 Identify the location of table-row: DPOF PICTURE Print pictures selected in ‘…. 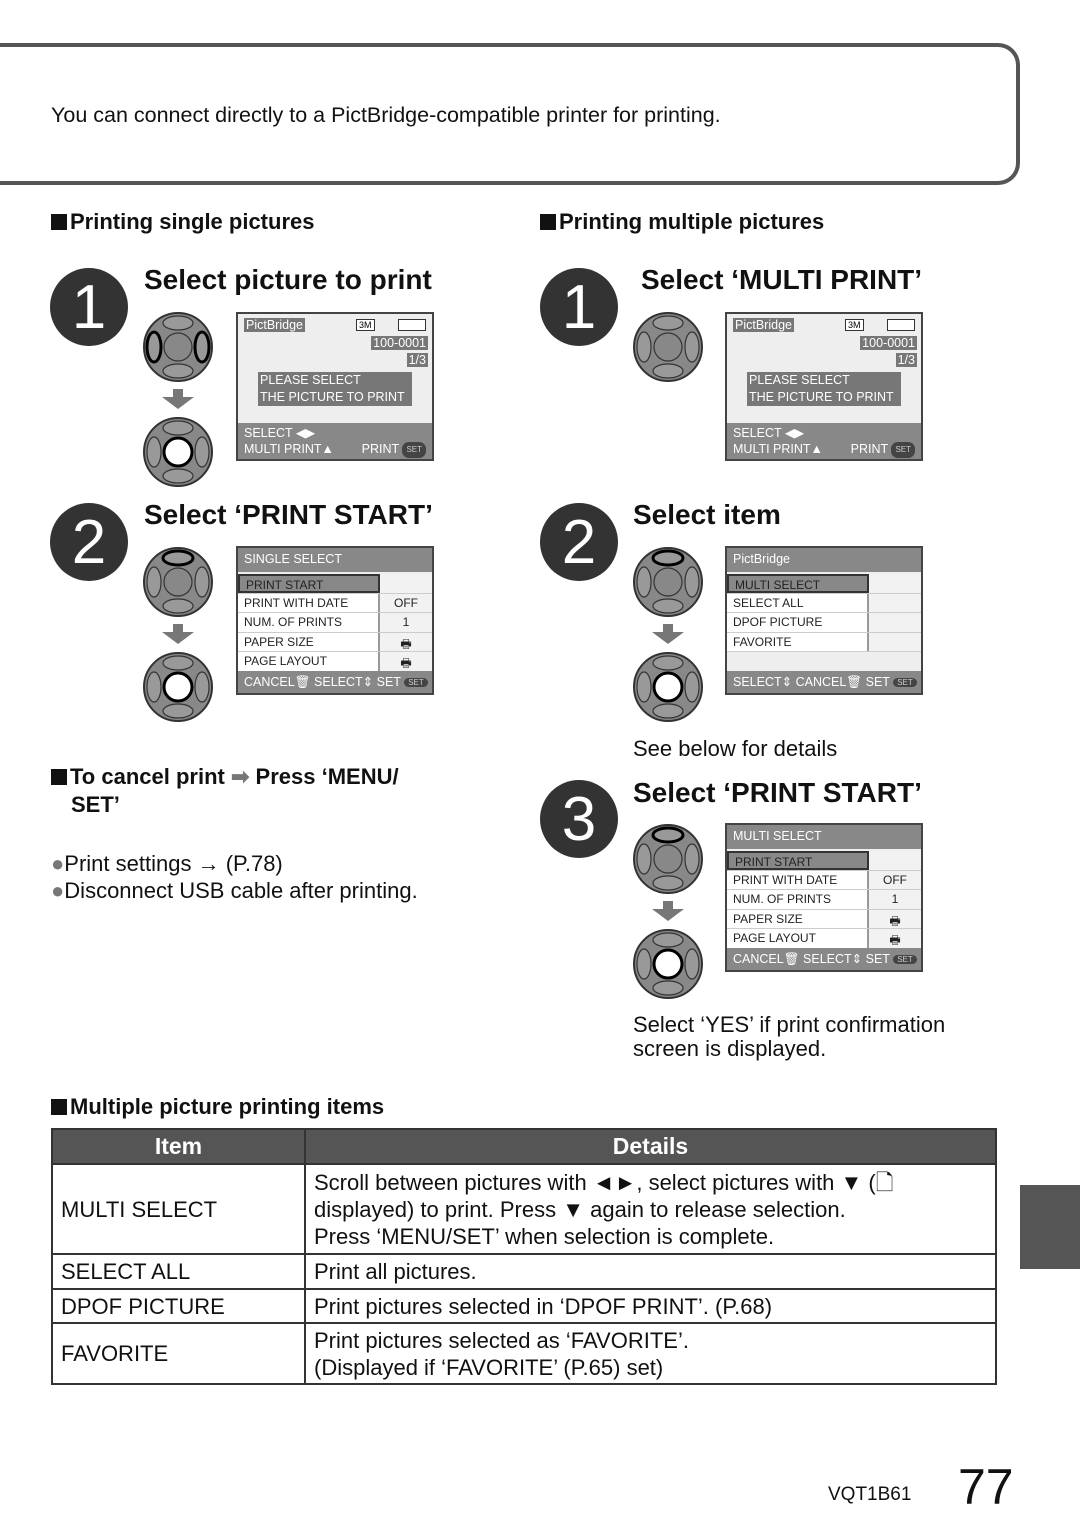
(524, 1306).